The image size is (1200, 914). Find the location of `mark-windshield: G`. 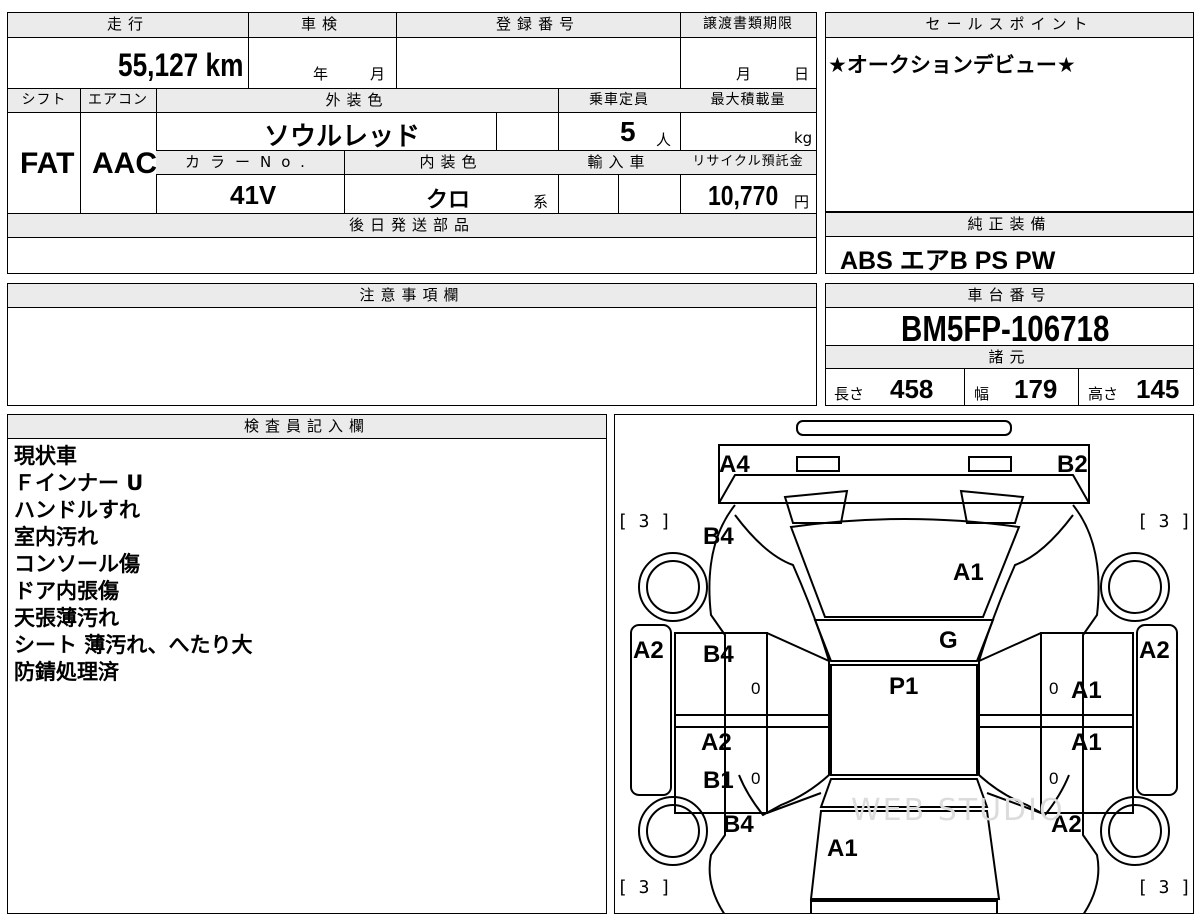

mark-windshield: G is located at coordinates (948, 640).